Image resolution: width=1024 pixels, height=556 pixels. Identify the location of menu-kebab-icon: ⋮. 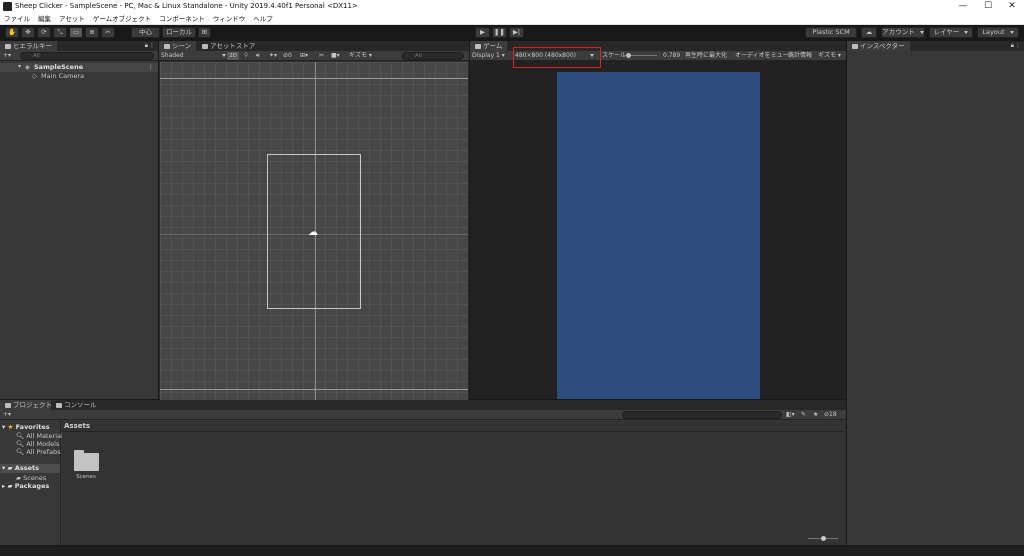
(152, 46).